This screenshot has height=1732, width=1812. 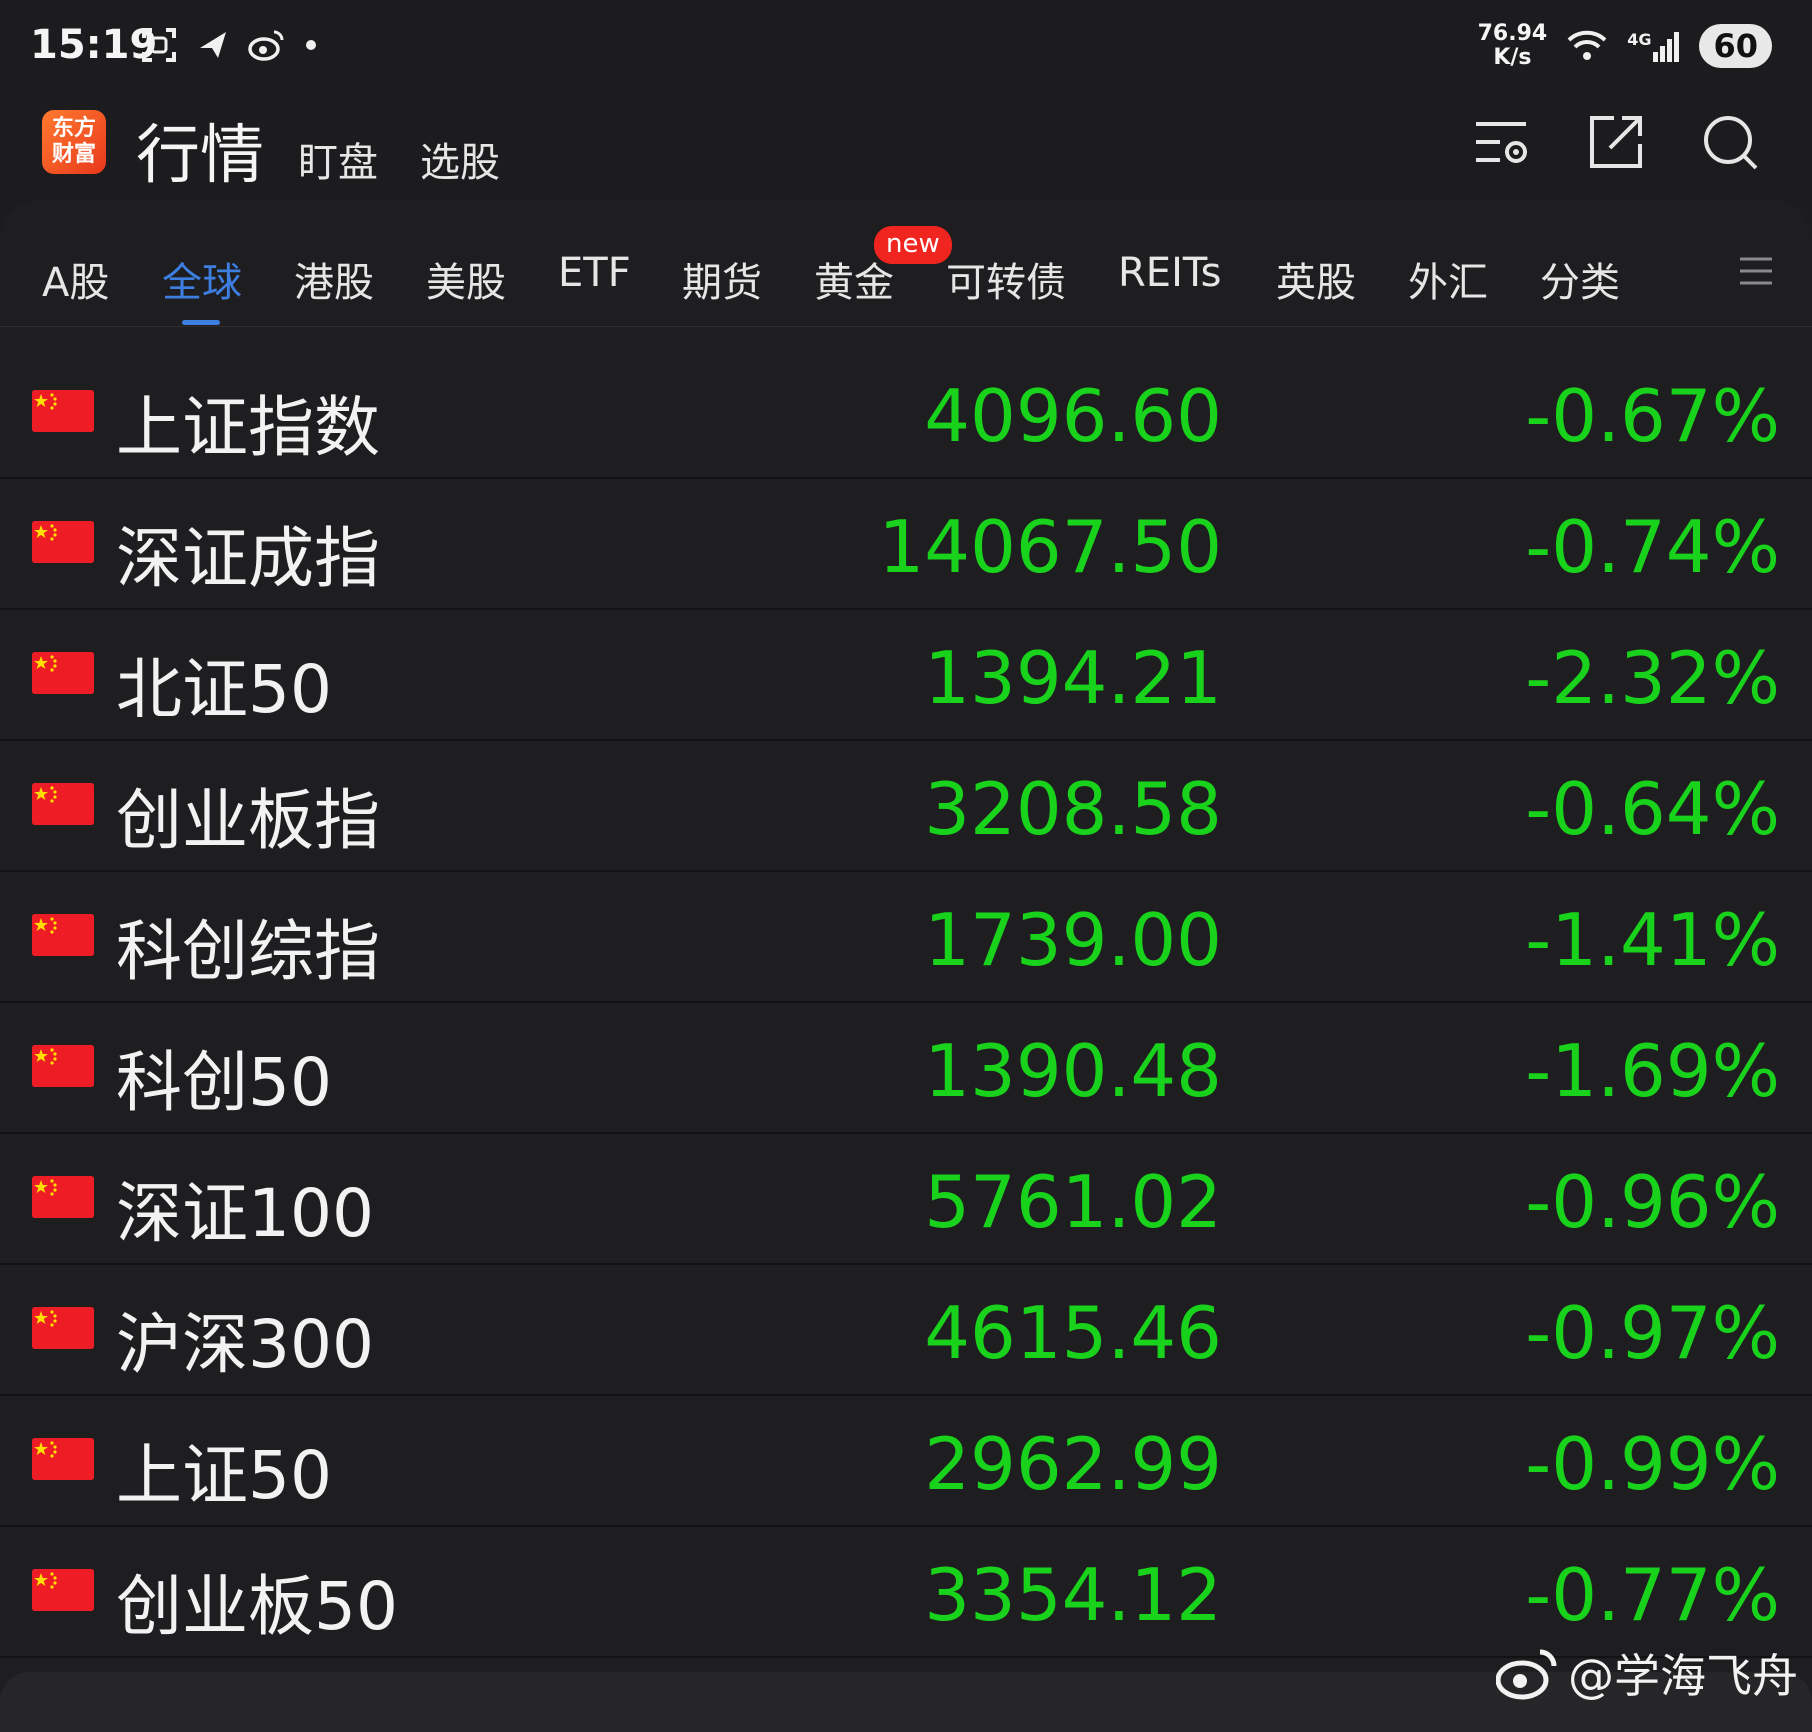 What do you see at coordinates (248, 951) in the screenshot?
I see `index-name: 科创综指` at bounding box center [248, 951].